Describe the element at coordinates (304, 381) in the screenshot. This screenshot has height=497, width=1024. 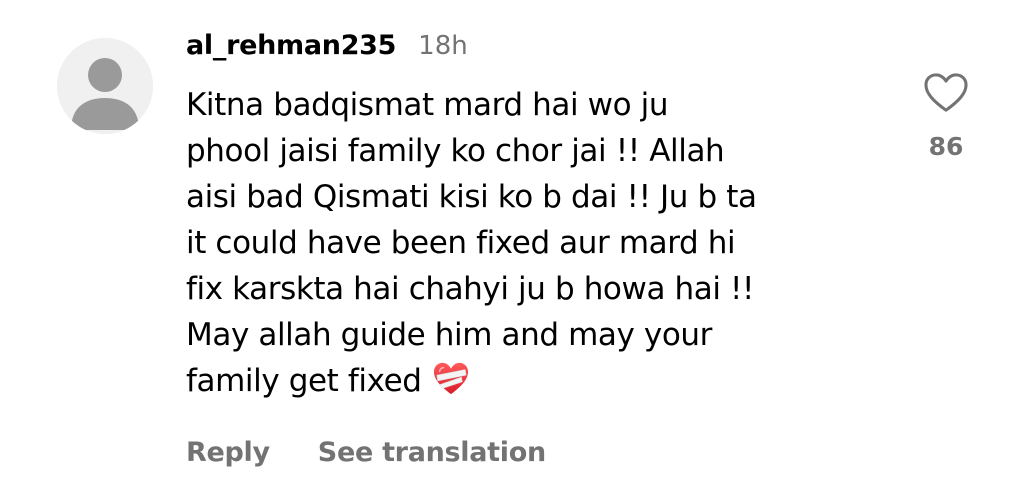
I see `comment-line-text: family get fixed` at that location.